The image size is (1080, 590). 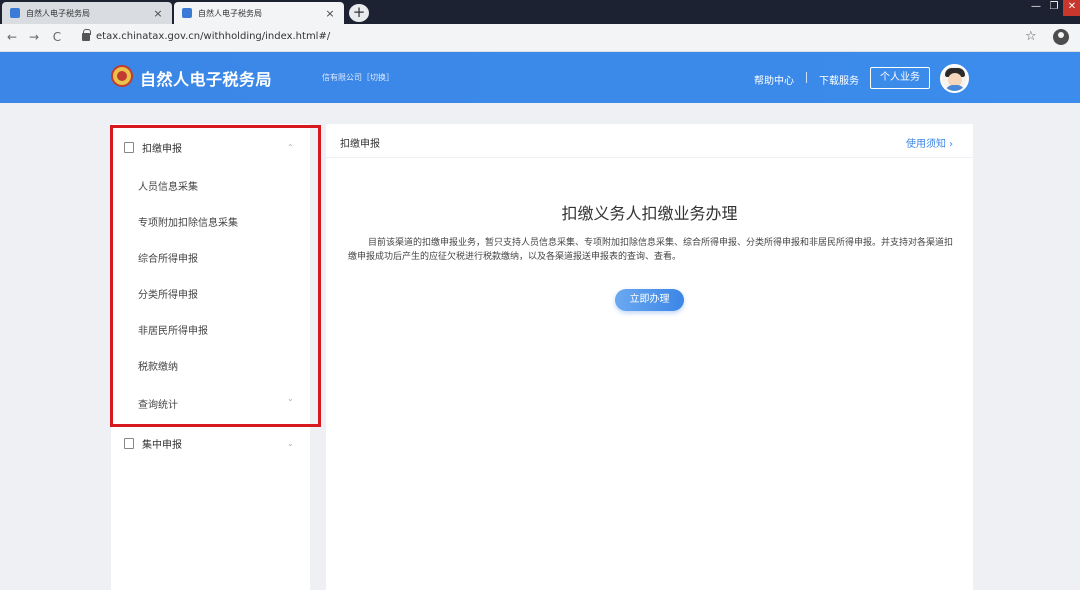 What do you see at coordinates (900, 78) in the screenshot?
I see `personal-business-button: 个人业务` at bounding box center [900, 78].